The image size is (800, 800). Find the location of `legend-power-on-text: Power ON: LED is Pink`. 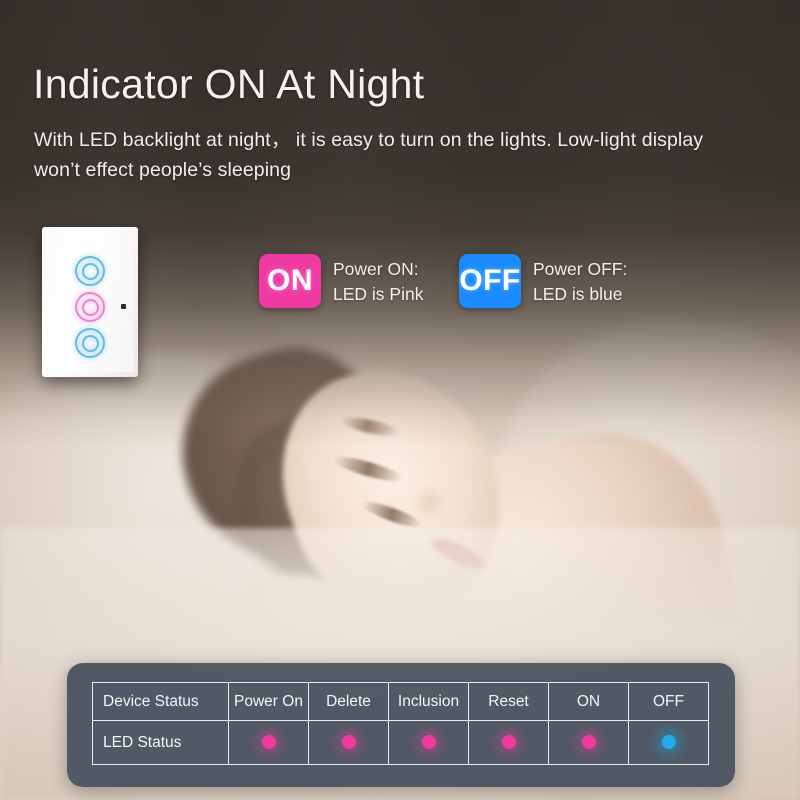

legend-power-on-text: Power ON: LED is Pink is located at coordinates (378, 282).